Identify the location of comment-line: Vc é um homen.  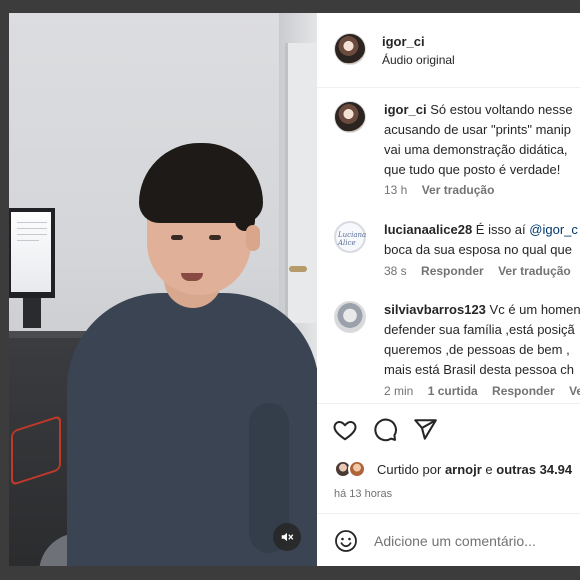
(534, 309).